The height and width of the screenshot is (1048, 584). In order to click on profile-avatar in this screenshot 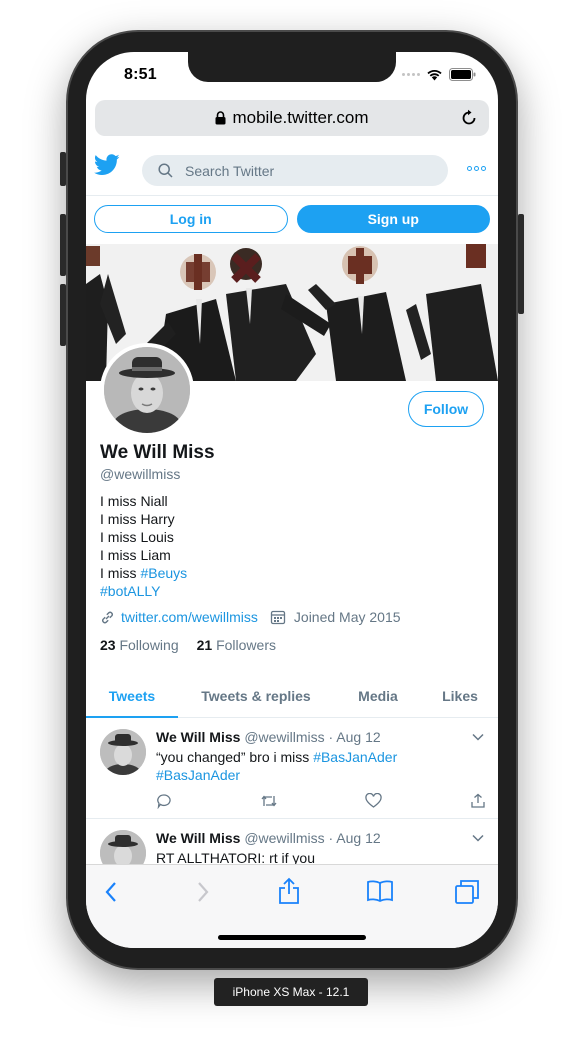, I will do `click(147, 390)`.